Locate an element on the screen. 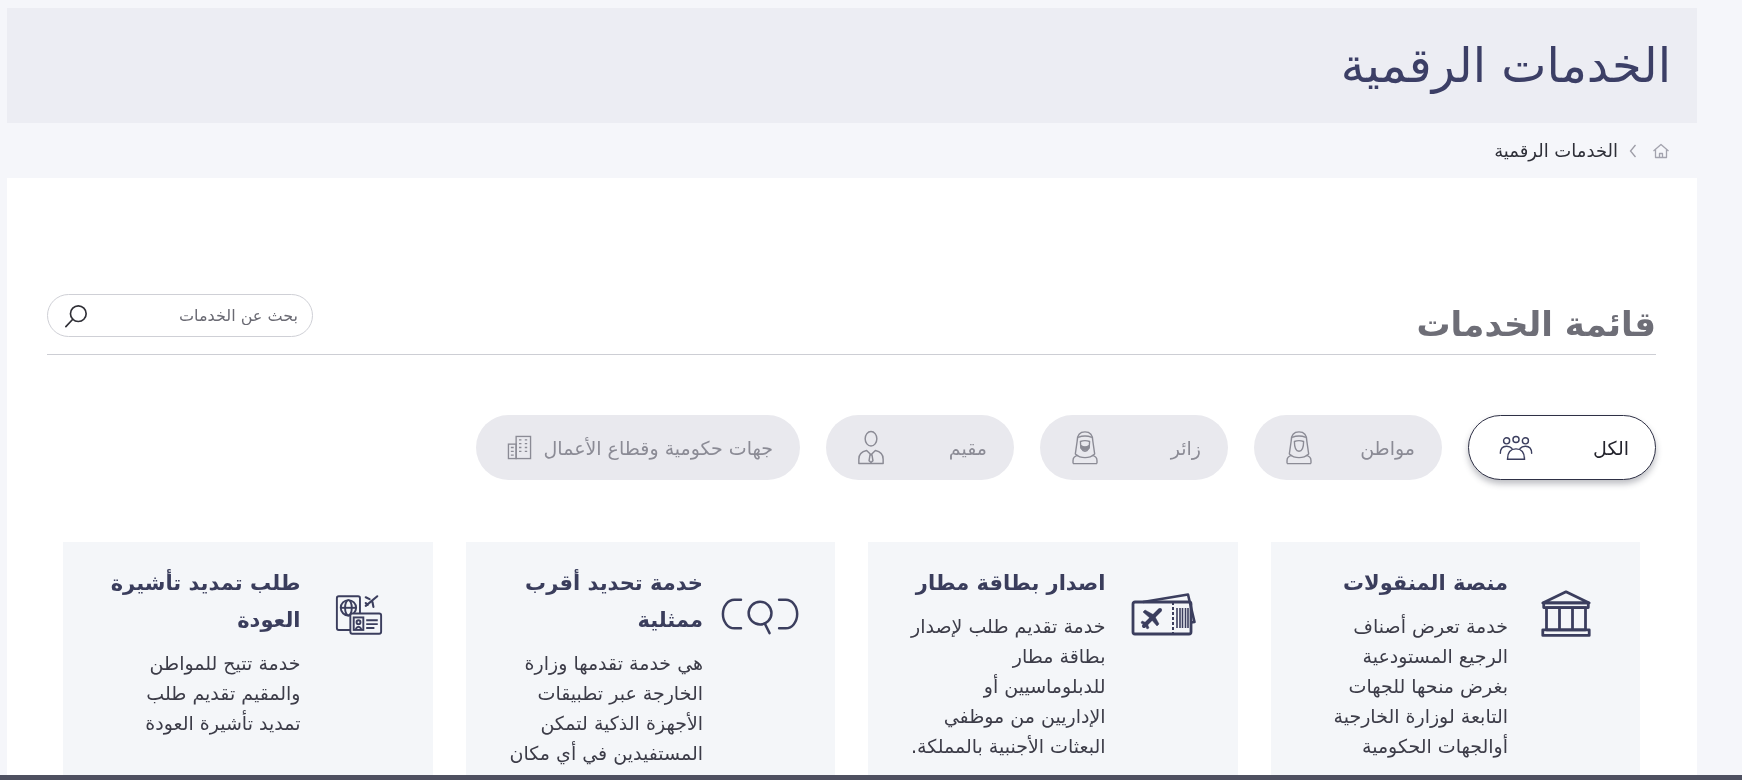  card-description: هي خدمة تقدمها وزارة الخارجة عبر تطبيقات الأجهزة الذكية لتمكن المستفيدين في أي مكان is located at coordinates (605, 709).